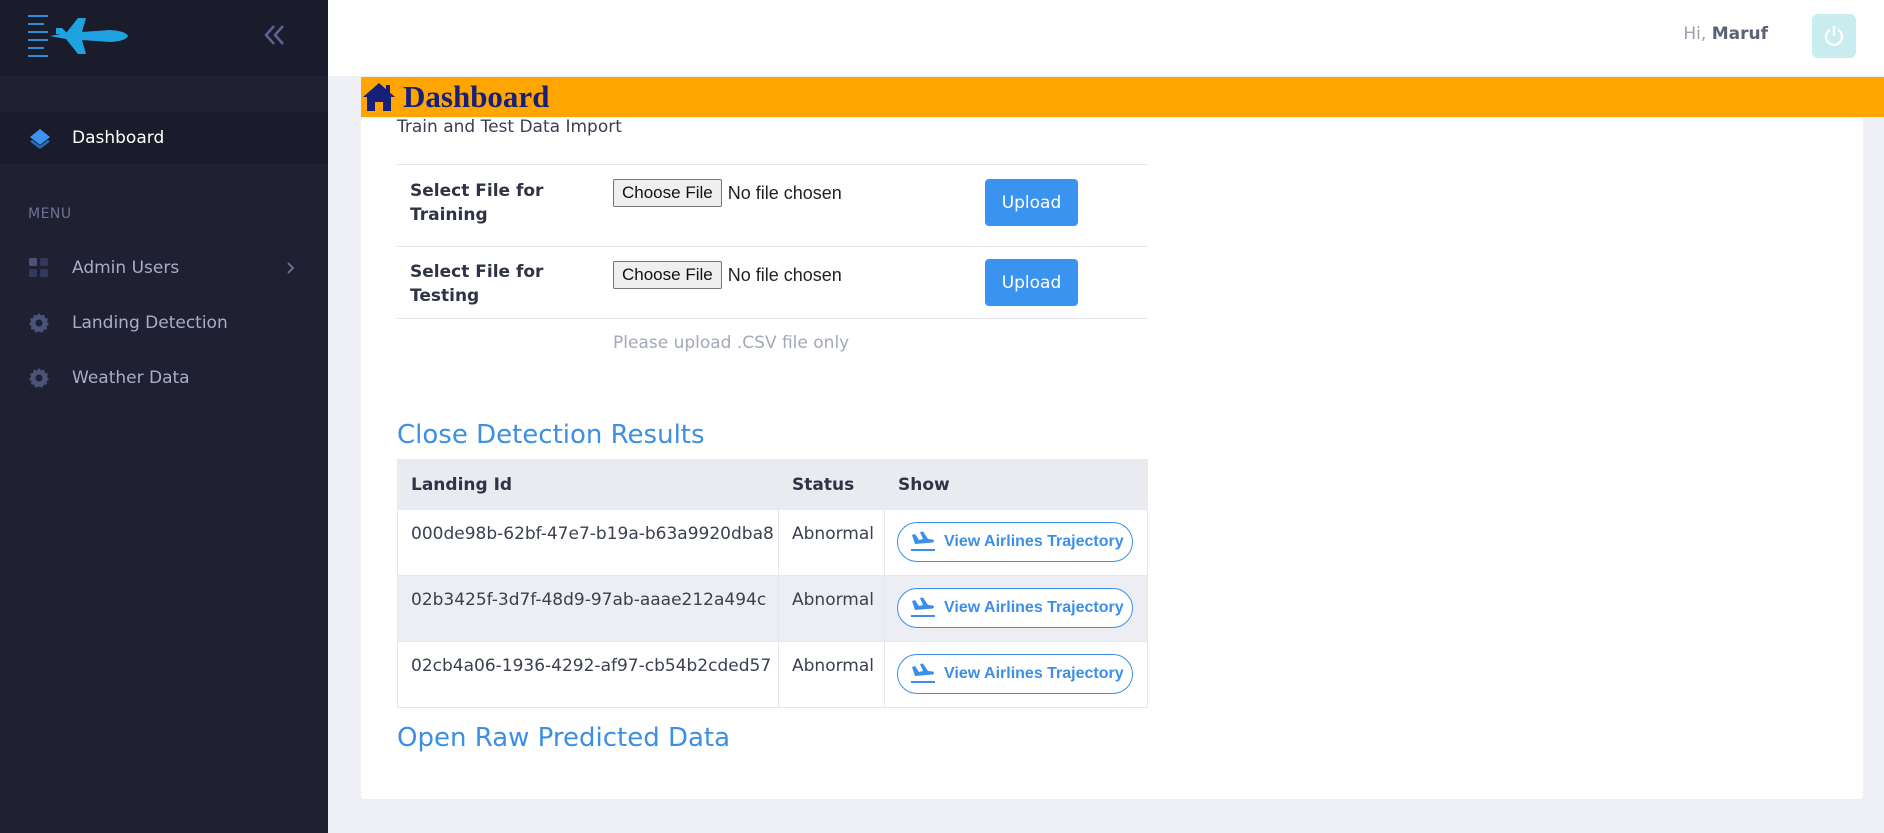 The width and height of the screenshot is (1884, 833). I want to click on layers-icon, so click(40, 139).